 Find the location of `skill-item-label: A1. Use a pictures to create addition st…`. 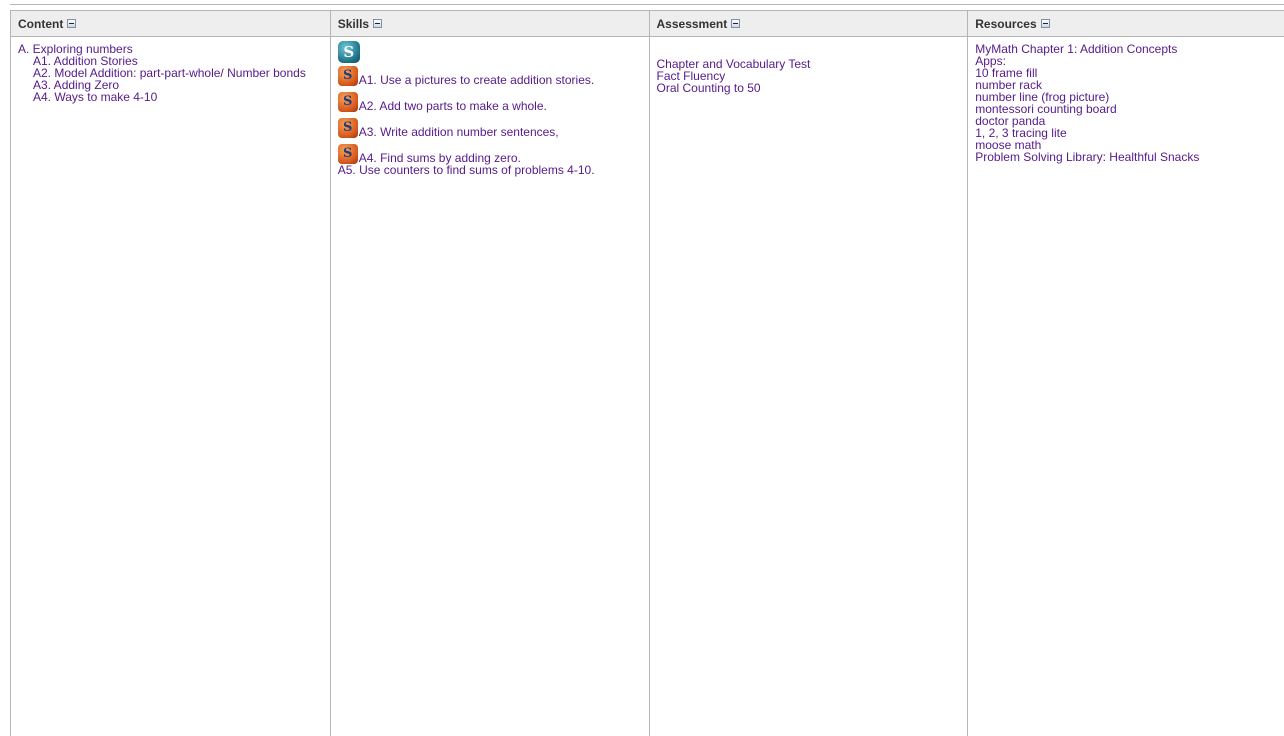

skill-item-label: A1. Use a pictures to create addition st… is located at coordinates (476, 80).